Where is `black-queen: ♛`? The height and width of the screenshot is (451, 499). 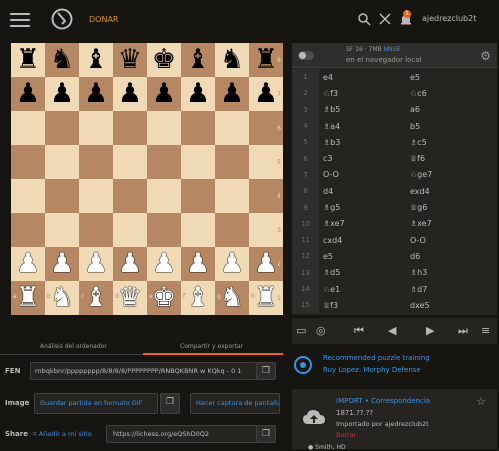 black-queen: ♛ is located at coordinates (130, 60).